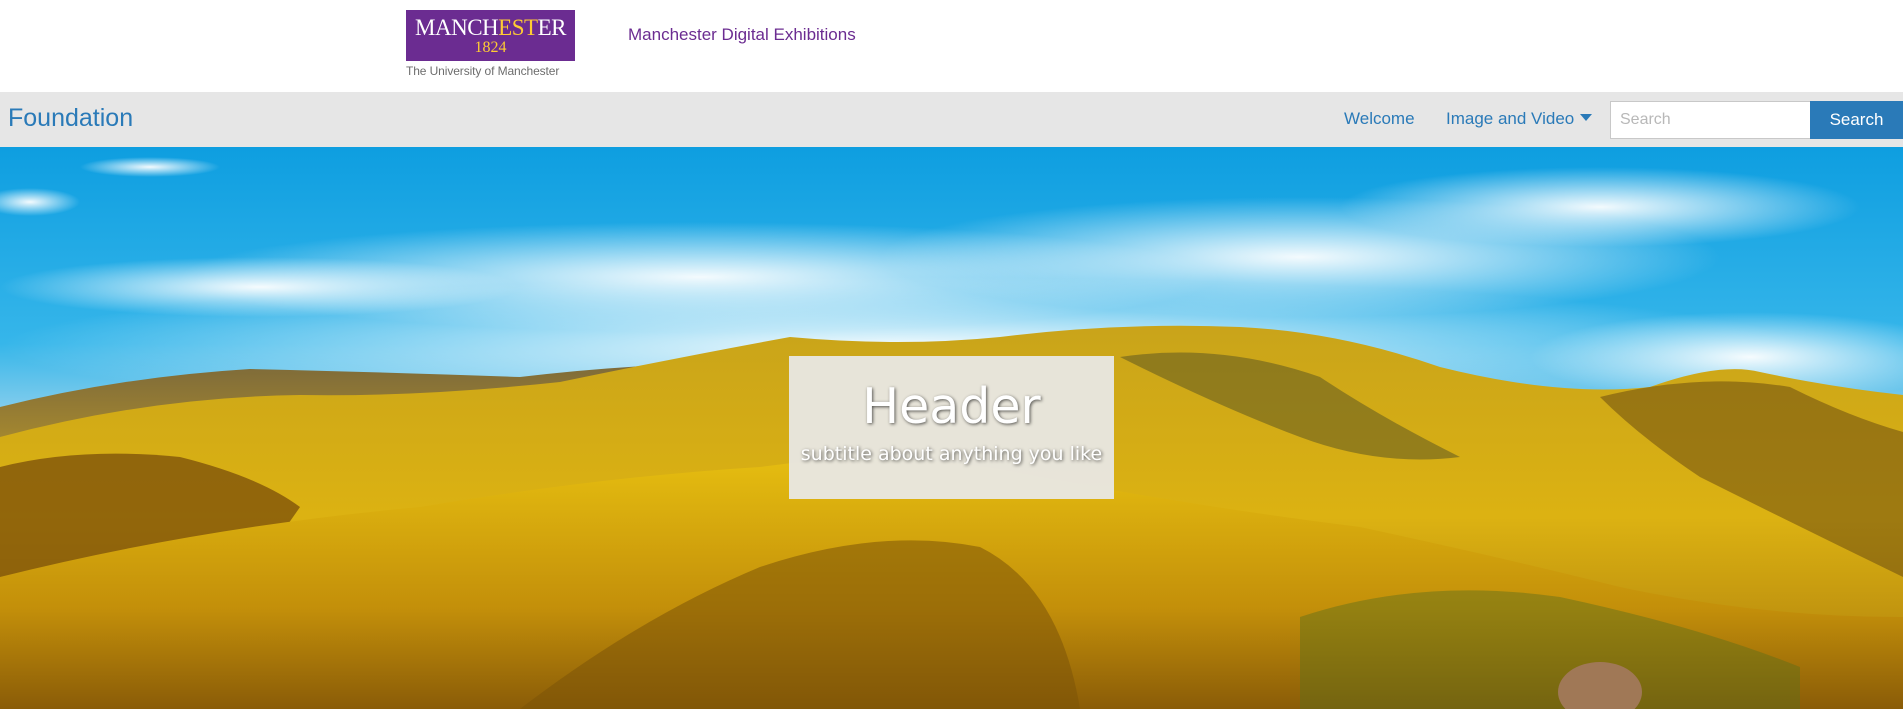  Describe the element at coordinates (1710, 120) in the screenshot. I see `search-input` at that location.